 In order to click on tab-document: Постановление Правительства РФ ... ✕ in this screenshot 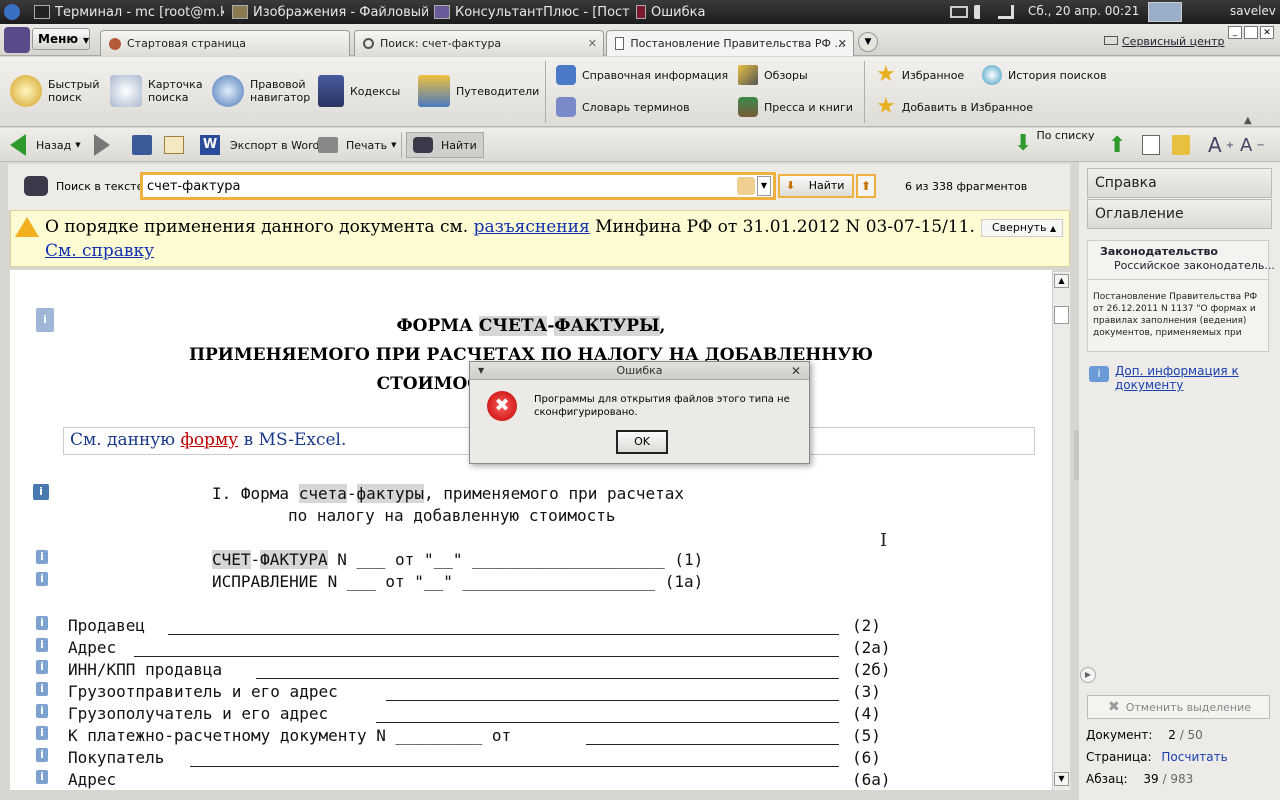, I will do `click(730, 43)`.